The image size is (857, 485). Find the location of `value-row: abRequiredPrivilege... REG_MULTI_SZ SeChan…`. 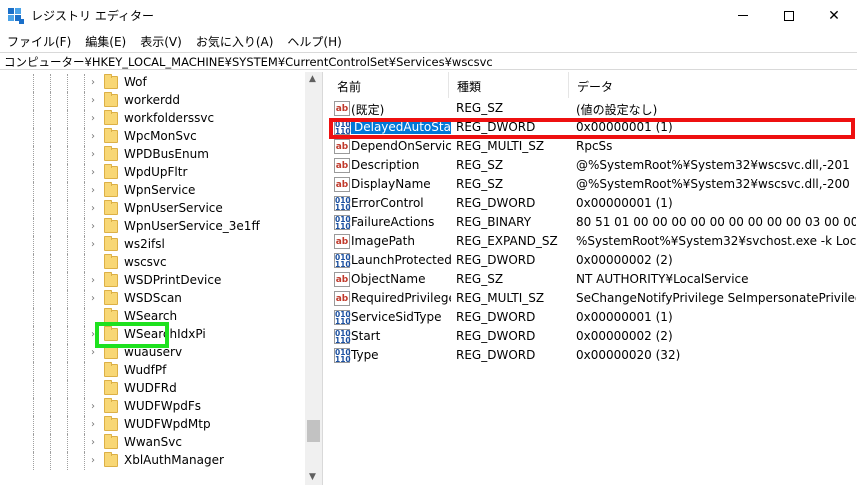

value-row: abRequiredPrivilege... REG_MULTI_SZ SeChan… is located at coordinates (593, 298).